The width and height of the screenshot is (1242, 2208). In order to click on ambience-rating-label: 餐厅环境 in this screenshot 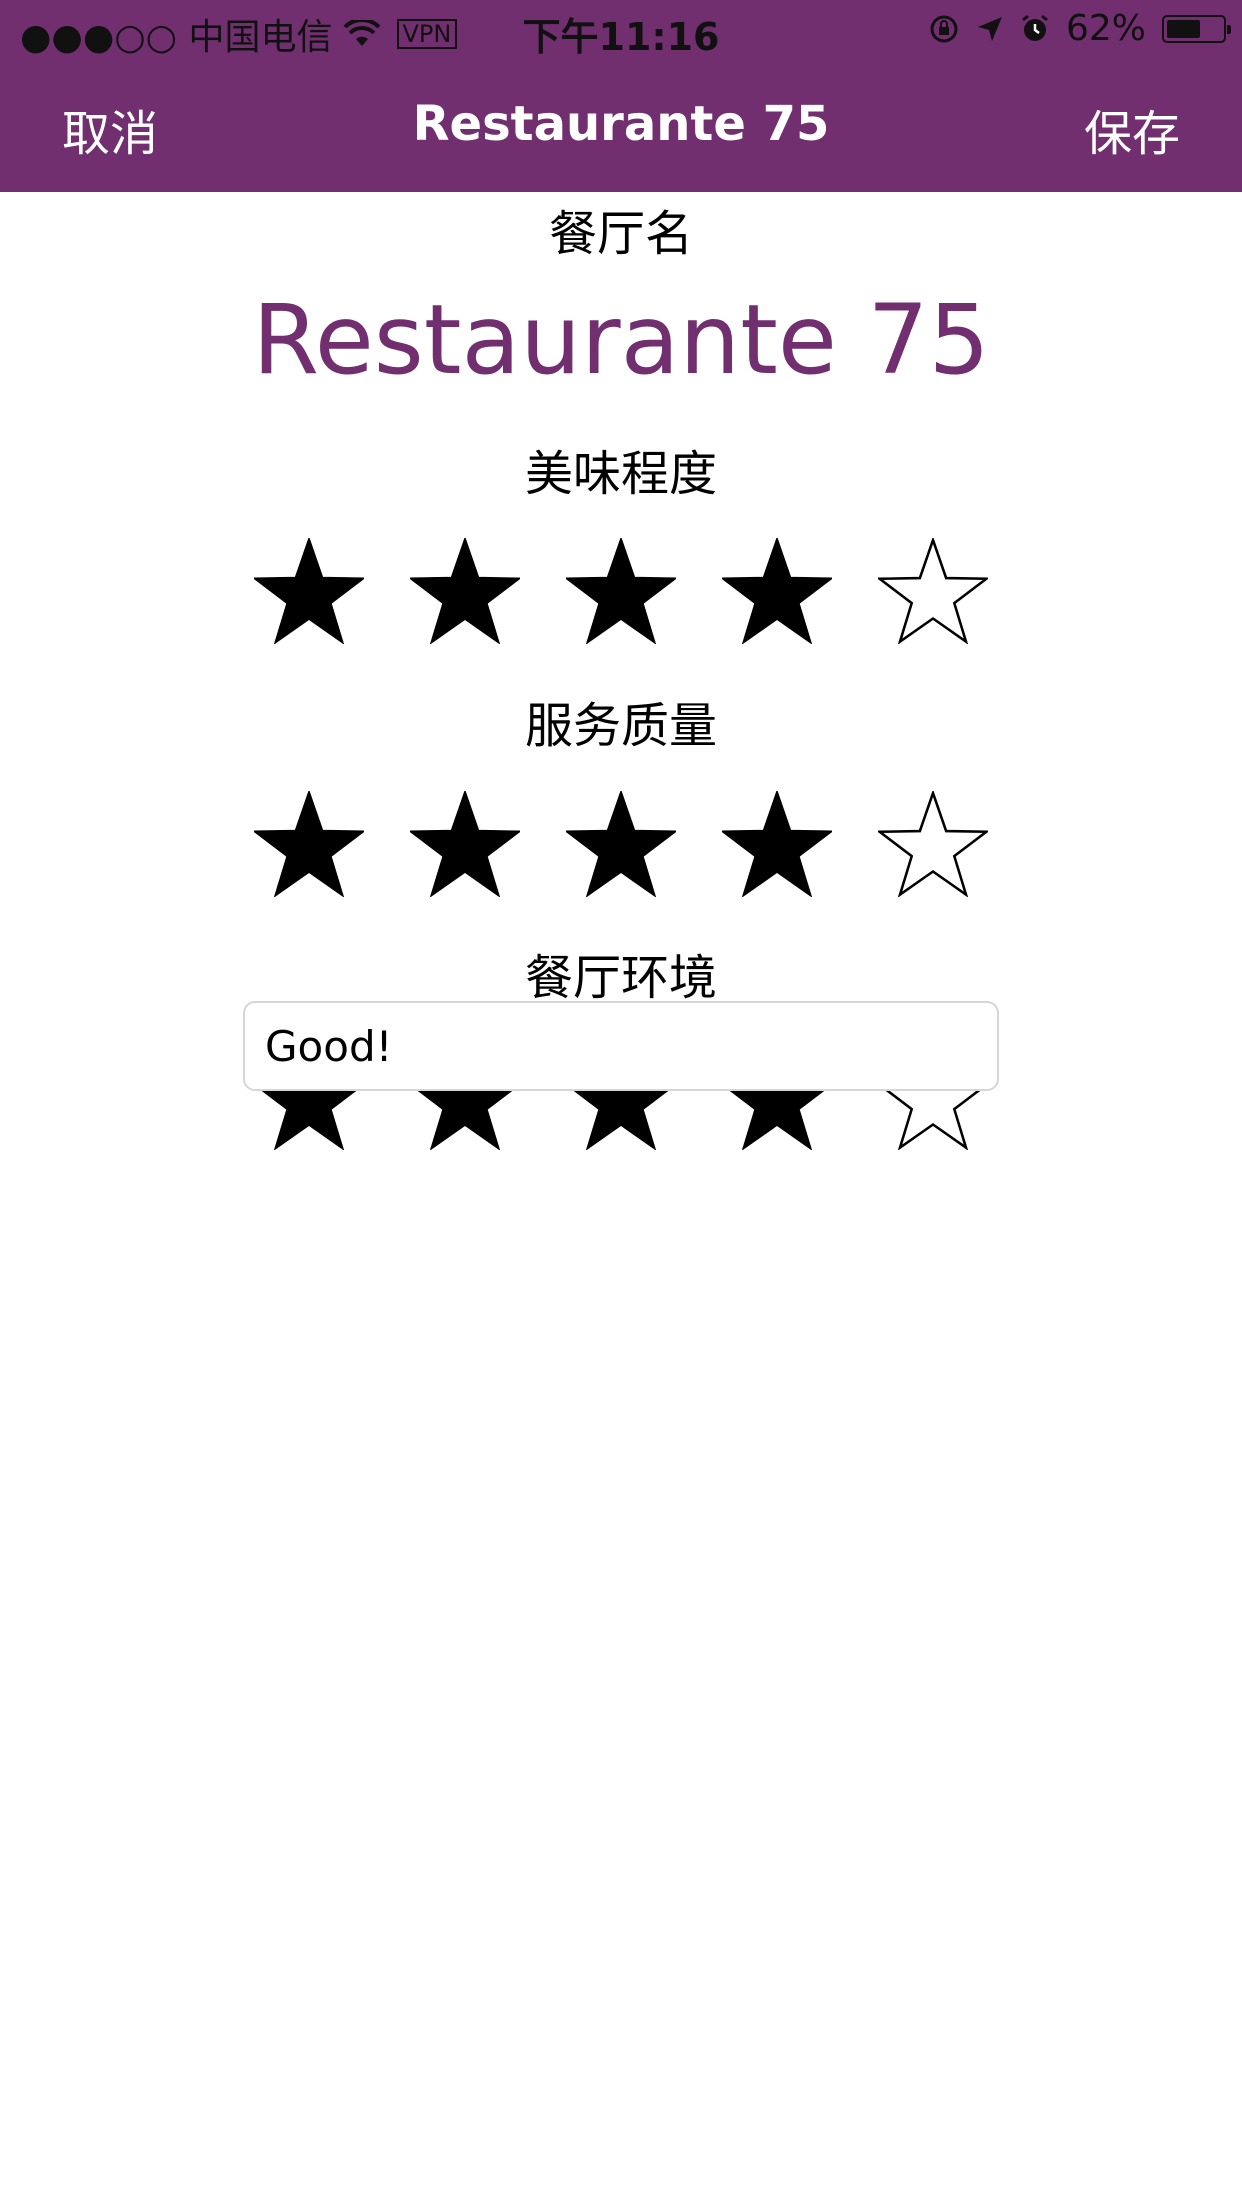, I will do `click(620, 978)`.